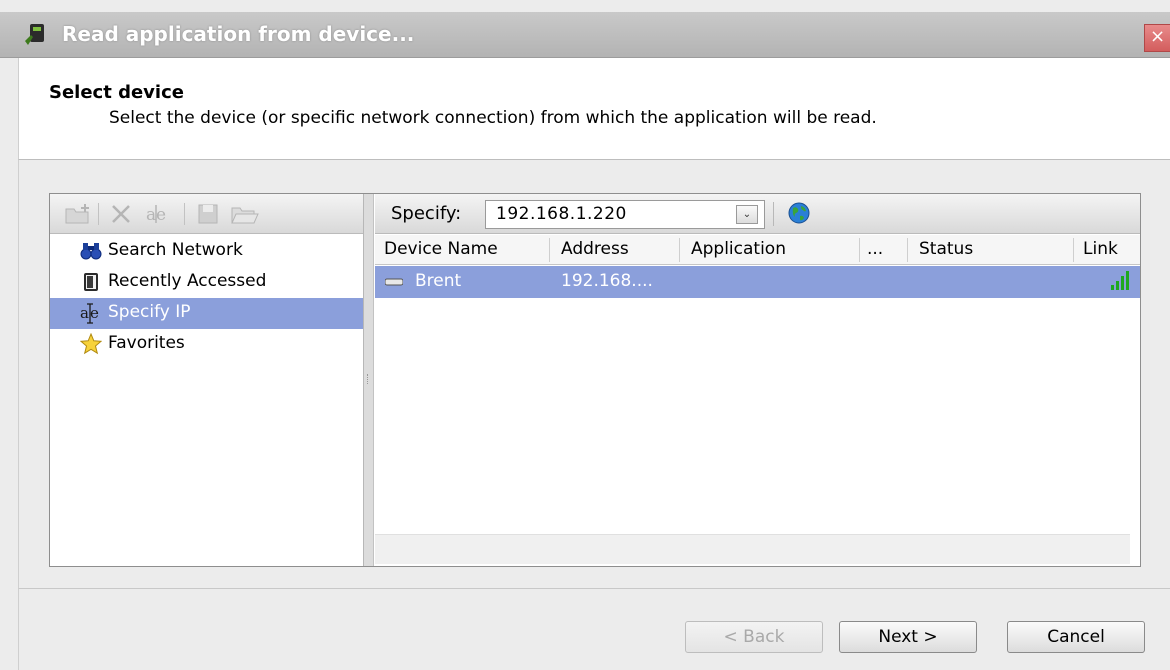  Describe the element at coordinates (438, 281) in the screenshot. I see `cell-device-name: Brent` at that location.